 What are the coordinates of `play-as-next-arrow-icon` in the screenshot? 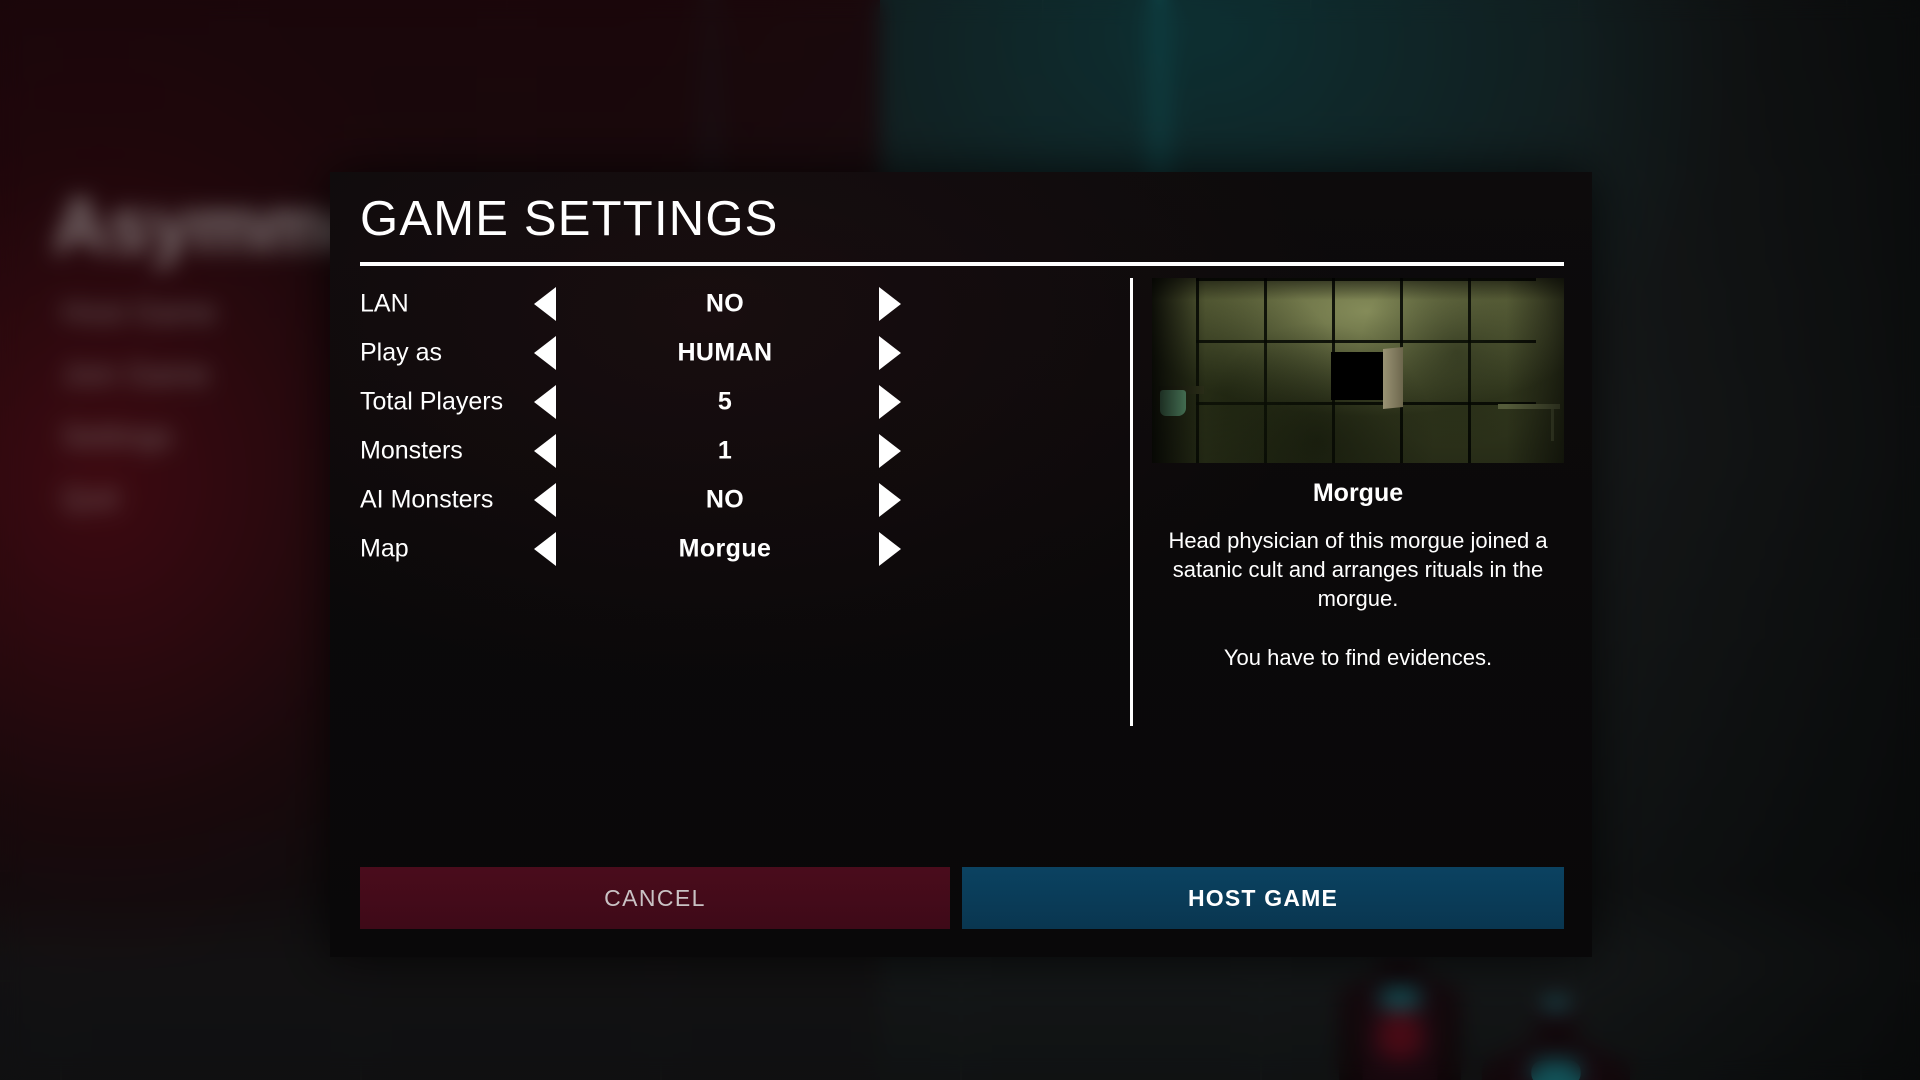 It's located at (890, 353).